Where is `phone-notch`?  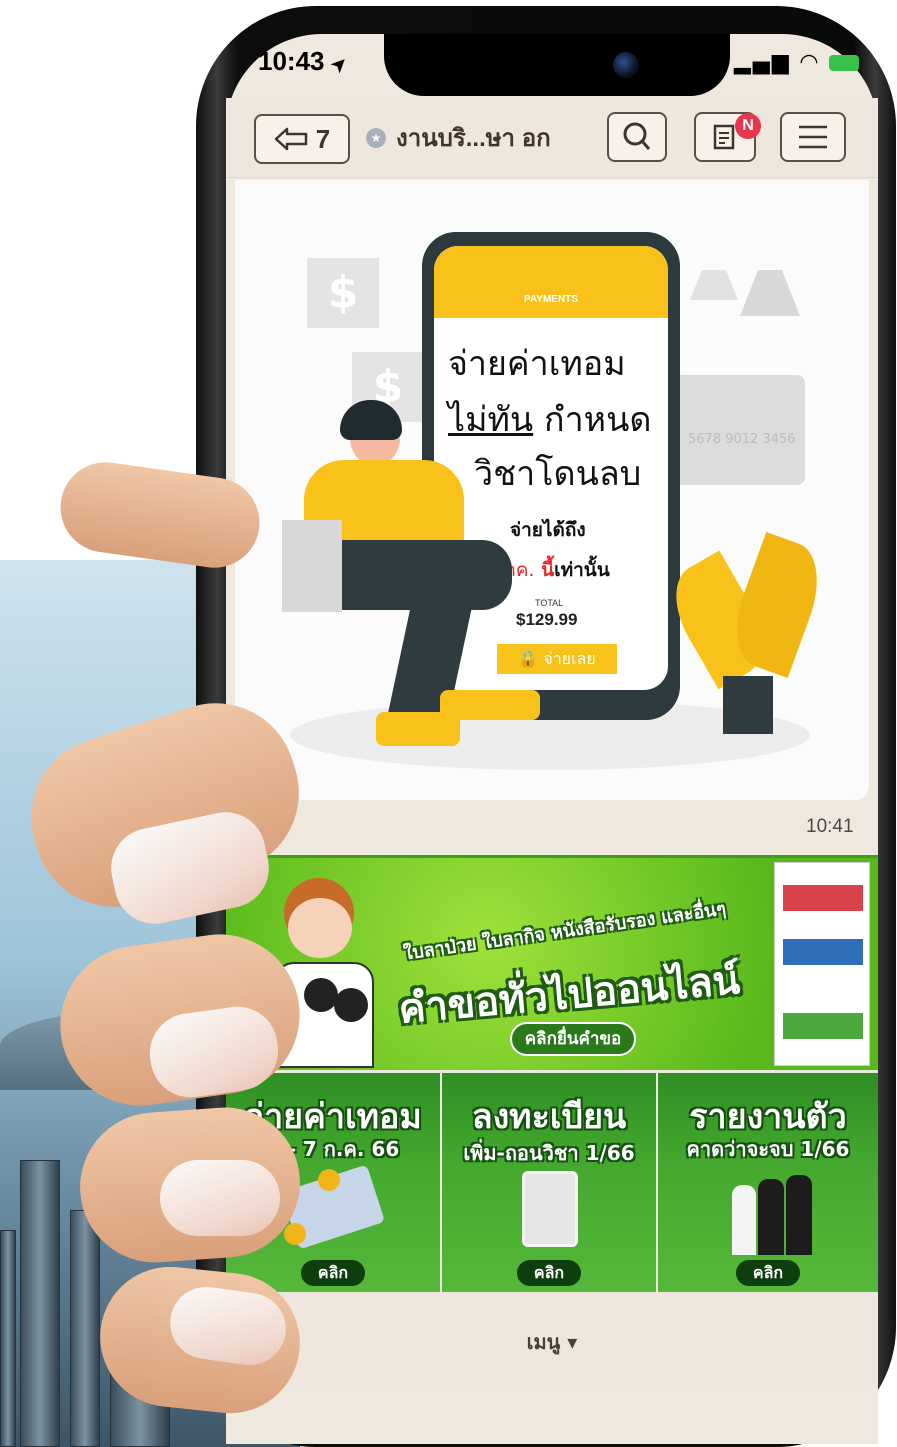
phone-notch is located at coordinates (557, 65).